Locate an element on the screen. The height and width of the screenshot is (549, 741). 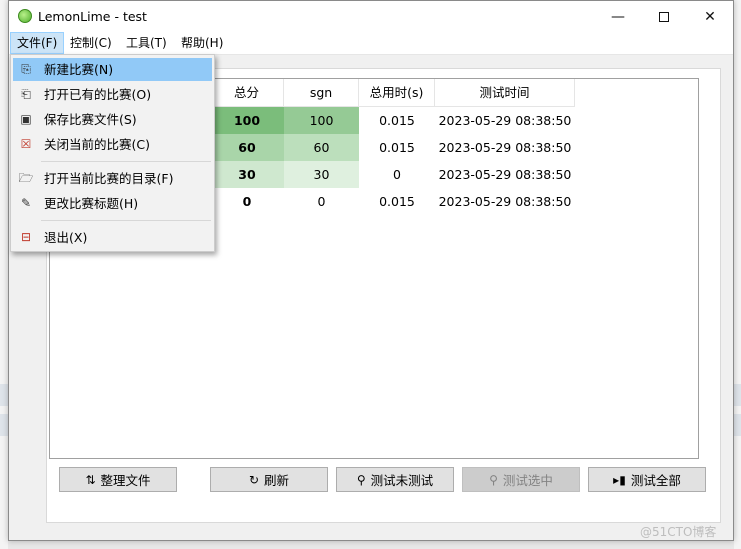
header-total-score: 总分 is located at coordinates (247, 93).